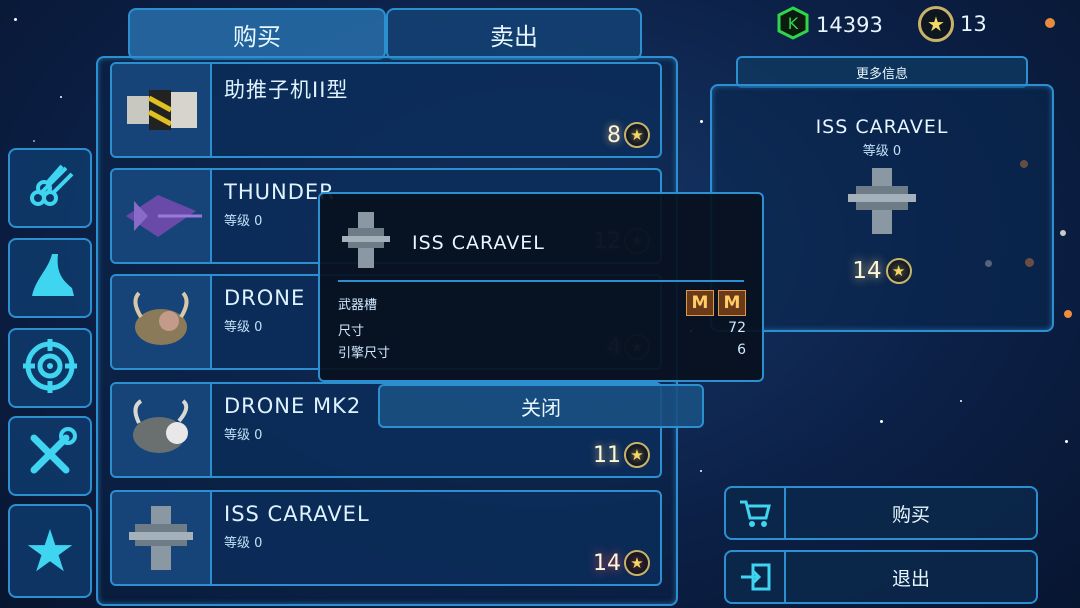 The width and height of the screenshot is (1080, 608). I want to click on tab-sell-label: 卖出, so click(514, 36).